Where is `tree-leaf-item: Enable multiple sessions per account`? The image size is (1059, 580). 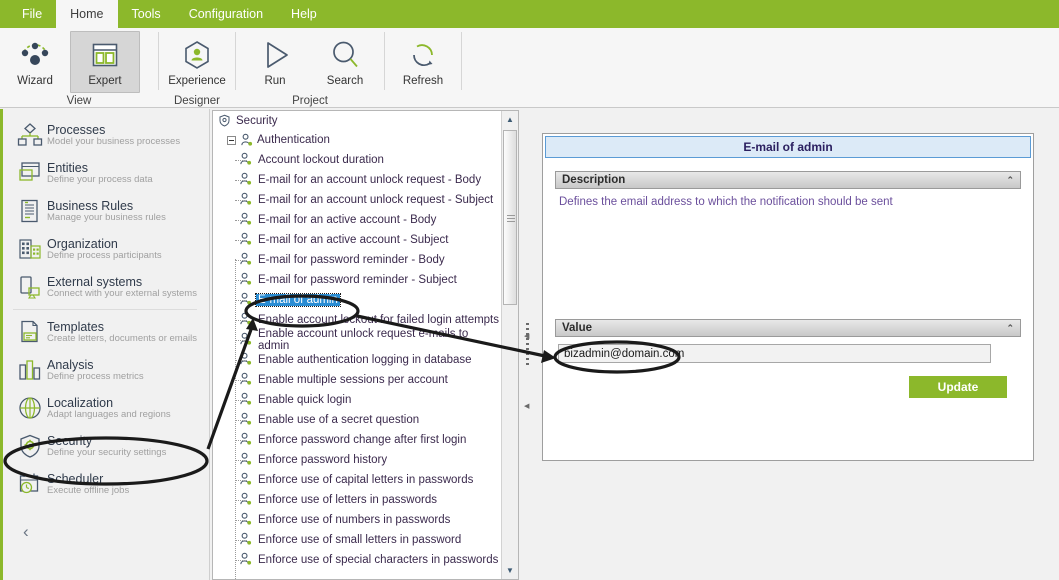
tree-leaf-item: Enable multiple sessions per account is located at coordinates (357, 380).